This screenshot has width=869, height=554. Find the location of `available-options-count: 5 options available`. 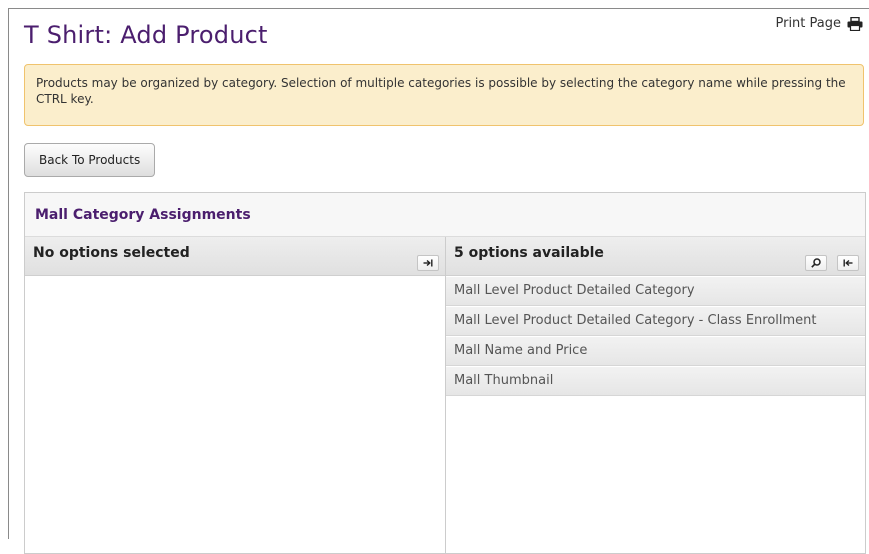

available-options-count: 5 options available is located at coordinates (529, 253).